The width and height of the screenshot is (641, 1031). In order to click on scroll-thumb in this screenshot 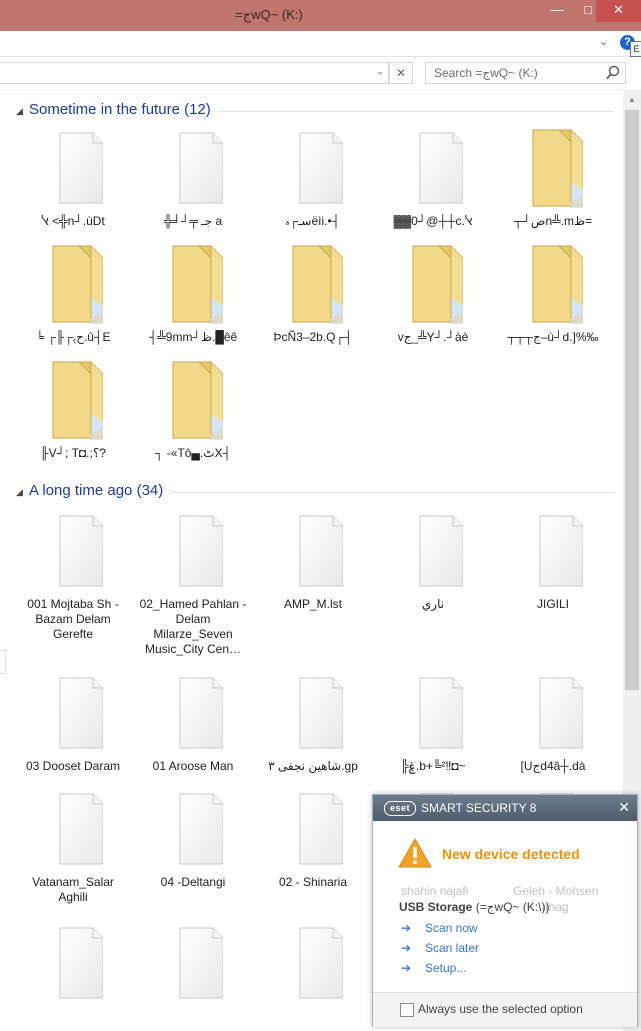, I will do `click(632, 400)`.